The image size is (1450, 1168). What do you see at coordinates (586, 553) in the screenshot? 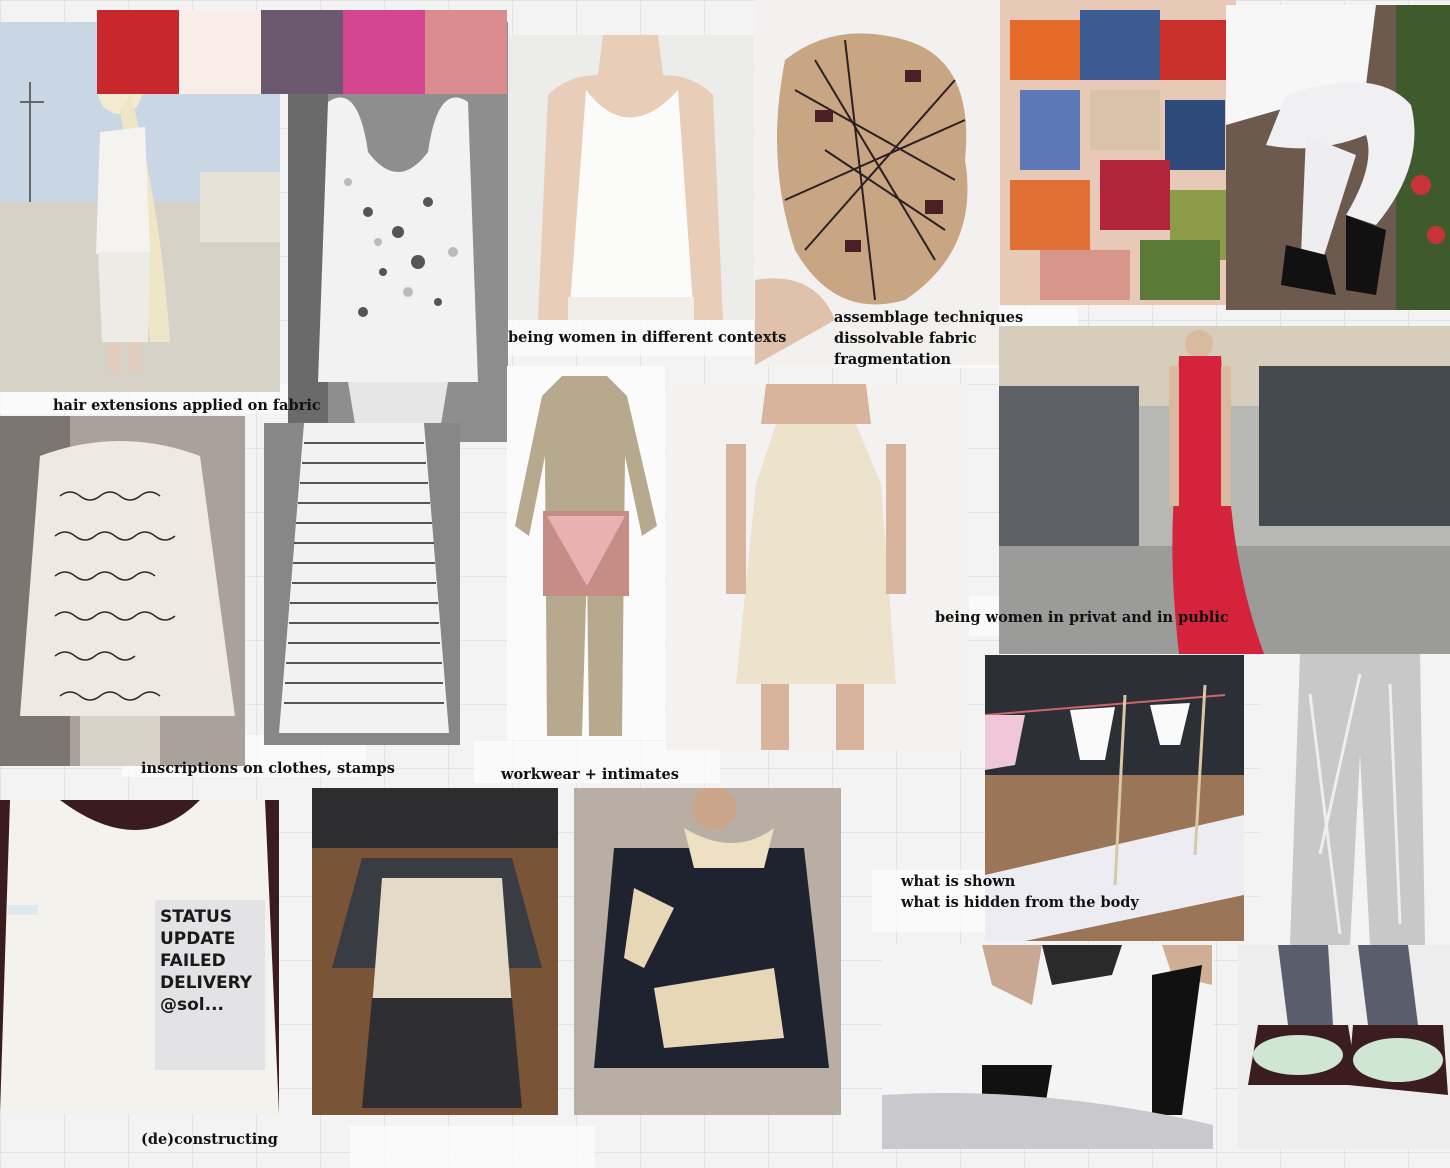
I see `photo-workwear-jumpsuit` at bounding box center [586, 553].